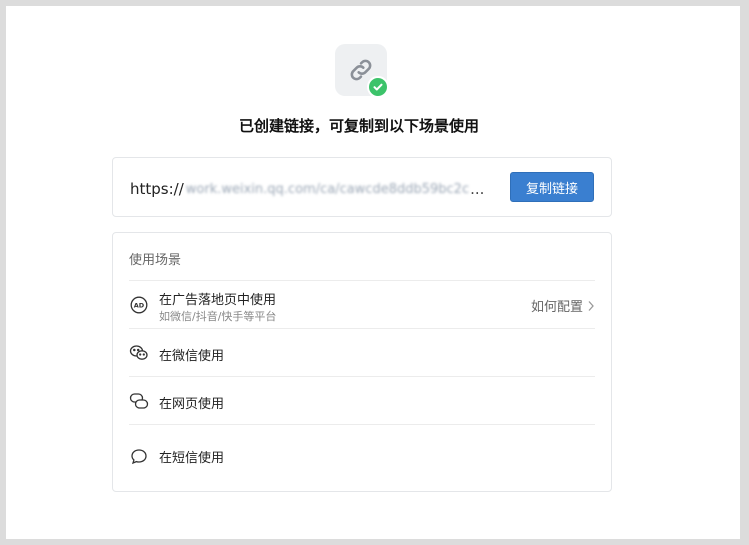 The width and height of the screenshot is (749, 545). I want to click on wechat-icon, so click(139, 353).